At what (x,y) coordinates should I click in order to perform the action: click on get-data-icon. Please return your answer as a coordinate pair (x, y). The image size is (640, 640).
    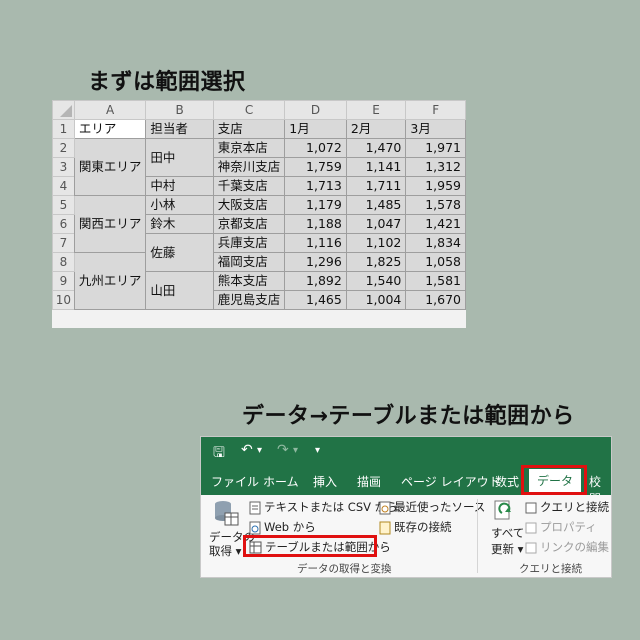
    Looking at the image, I should click on (226, 514).